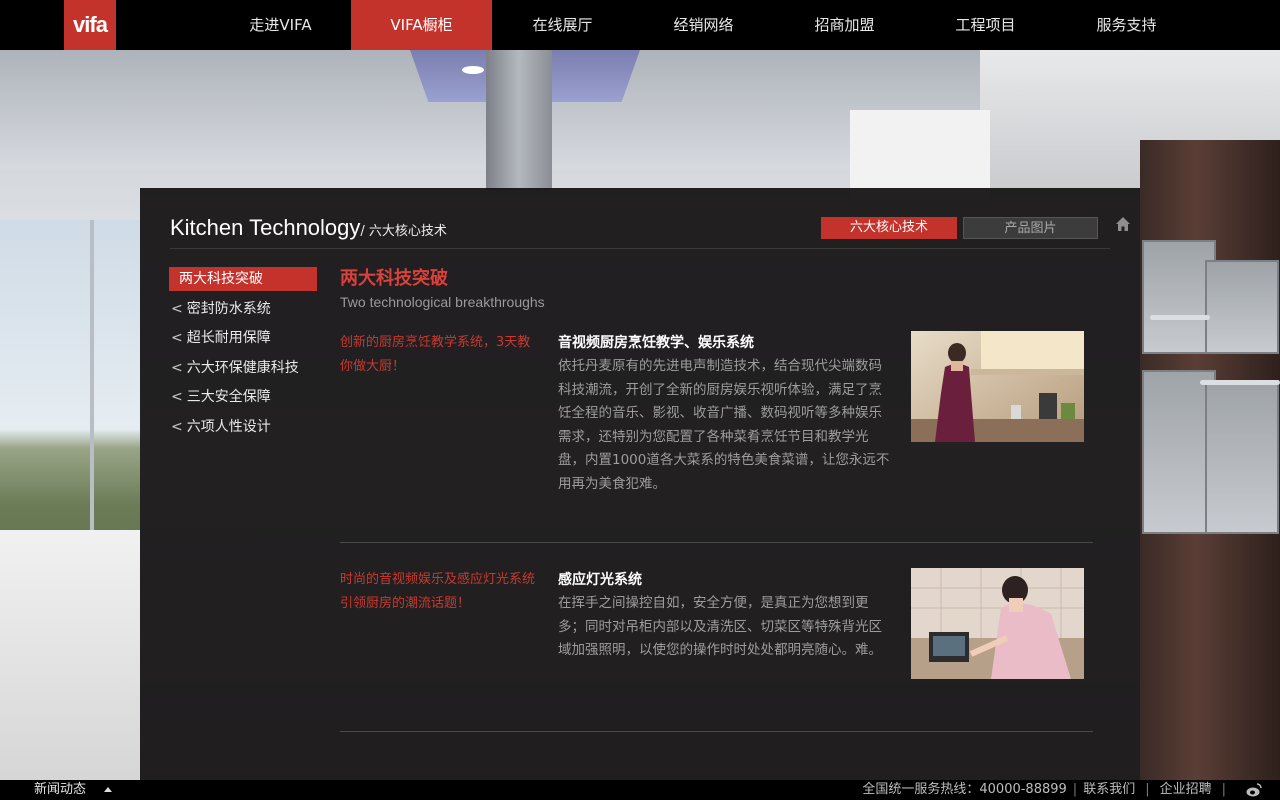 The height and width of the screenshot is (800, 1280). I want to click on home-icon, so click(1123, 224).